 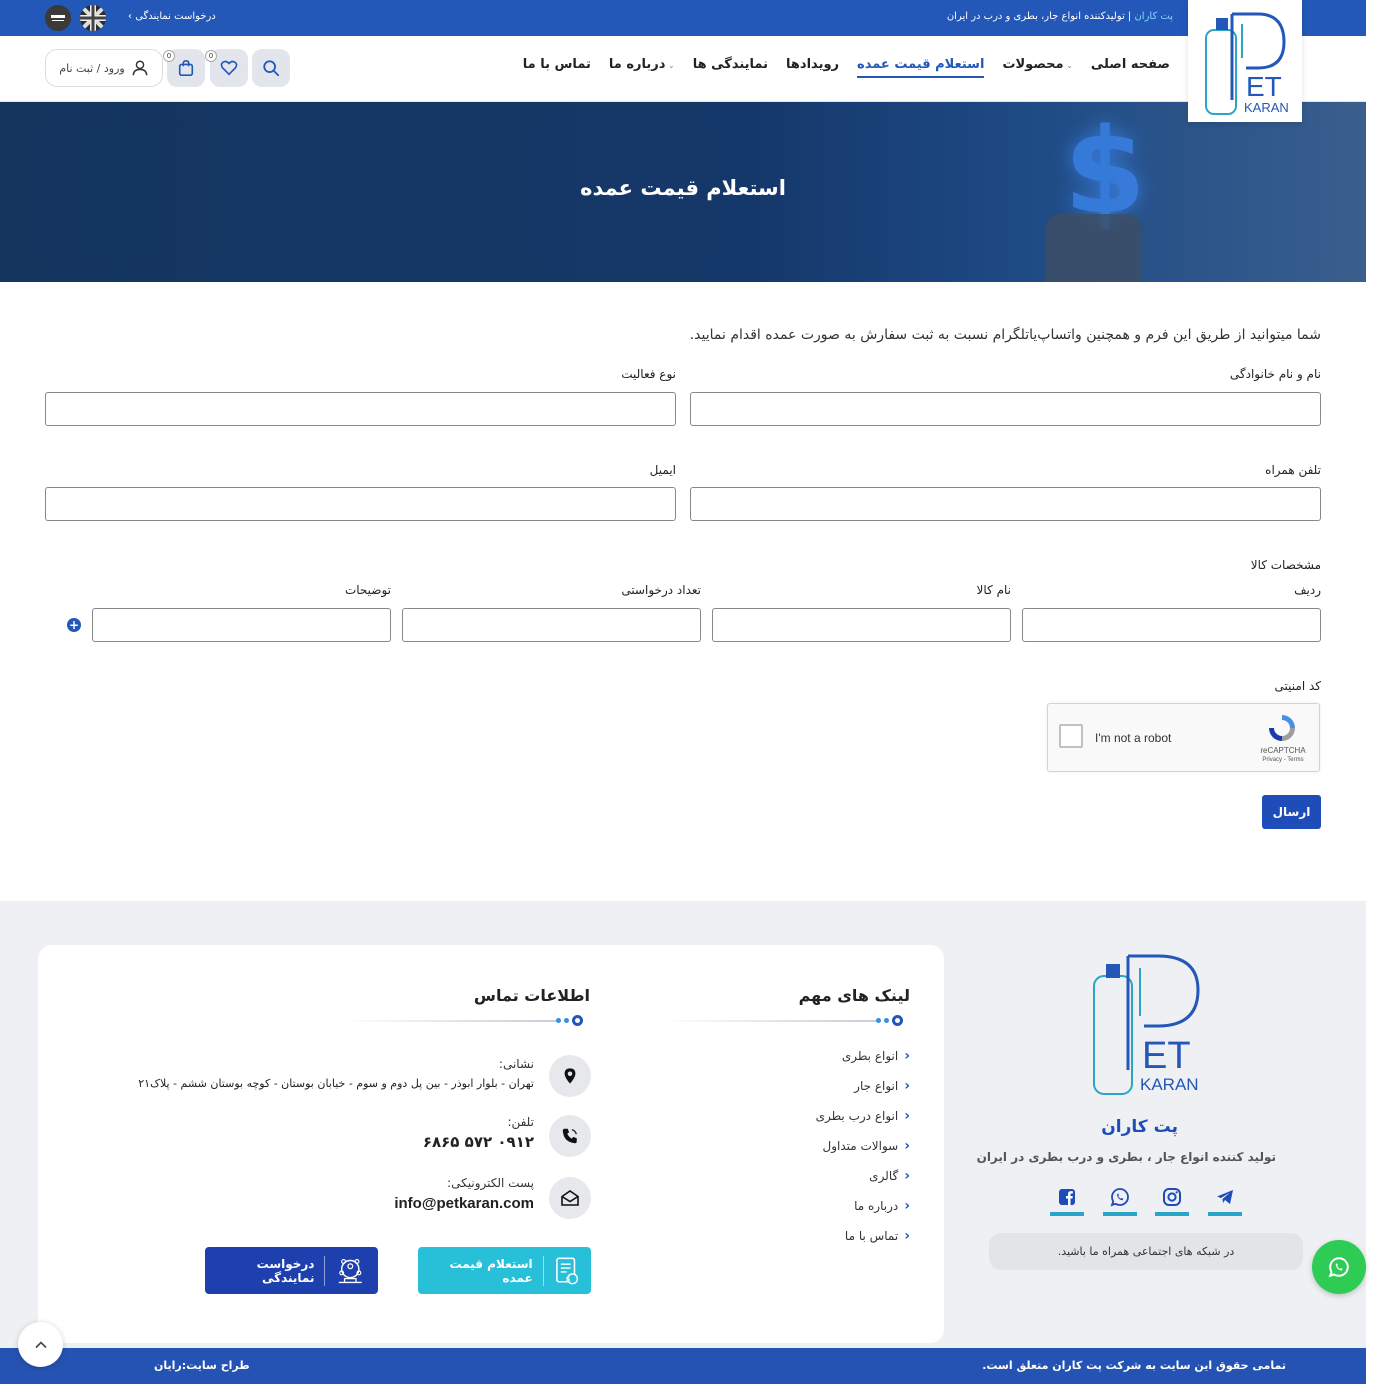 What do you see at coordinates (1071, 736) in the screenshot?
I see `recaptcha-checkbox` at bounding box center [1071, 736].